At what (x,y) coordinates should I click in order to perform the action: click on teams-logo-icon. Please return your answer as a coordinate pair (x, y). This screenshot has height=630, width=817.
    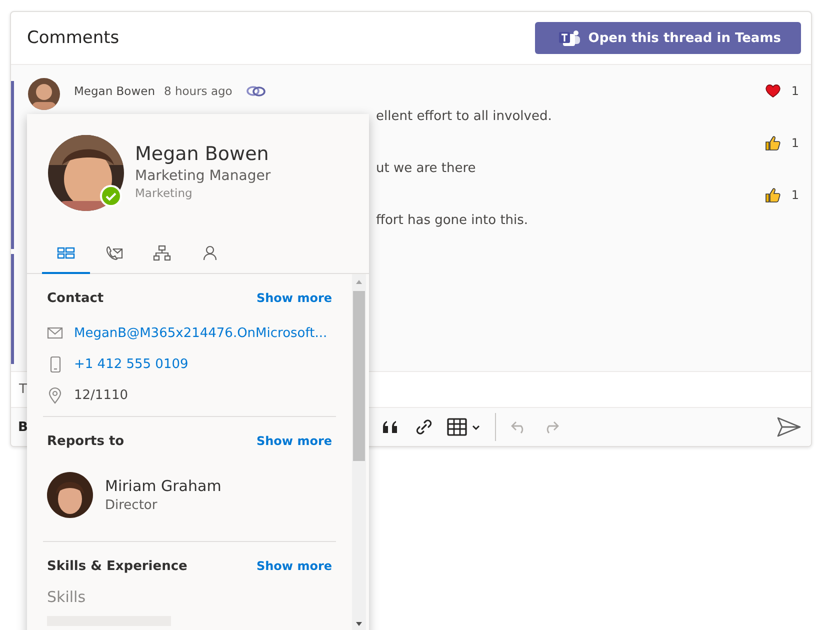
    Looking at the image, I should click on (570, 38).